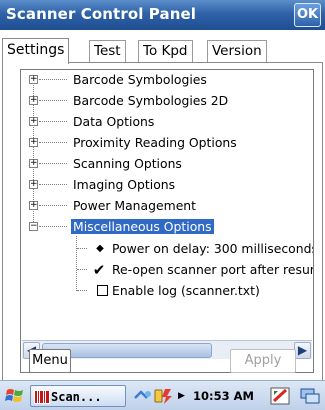  What do you see at coordinates (140, 79) in the screenshot?
I see `tree-item-label: Barcode Symbologies` at bounding box center [140, 79].